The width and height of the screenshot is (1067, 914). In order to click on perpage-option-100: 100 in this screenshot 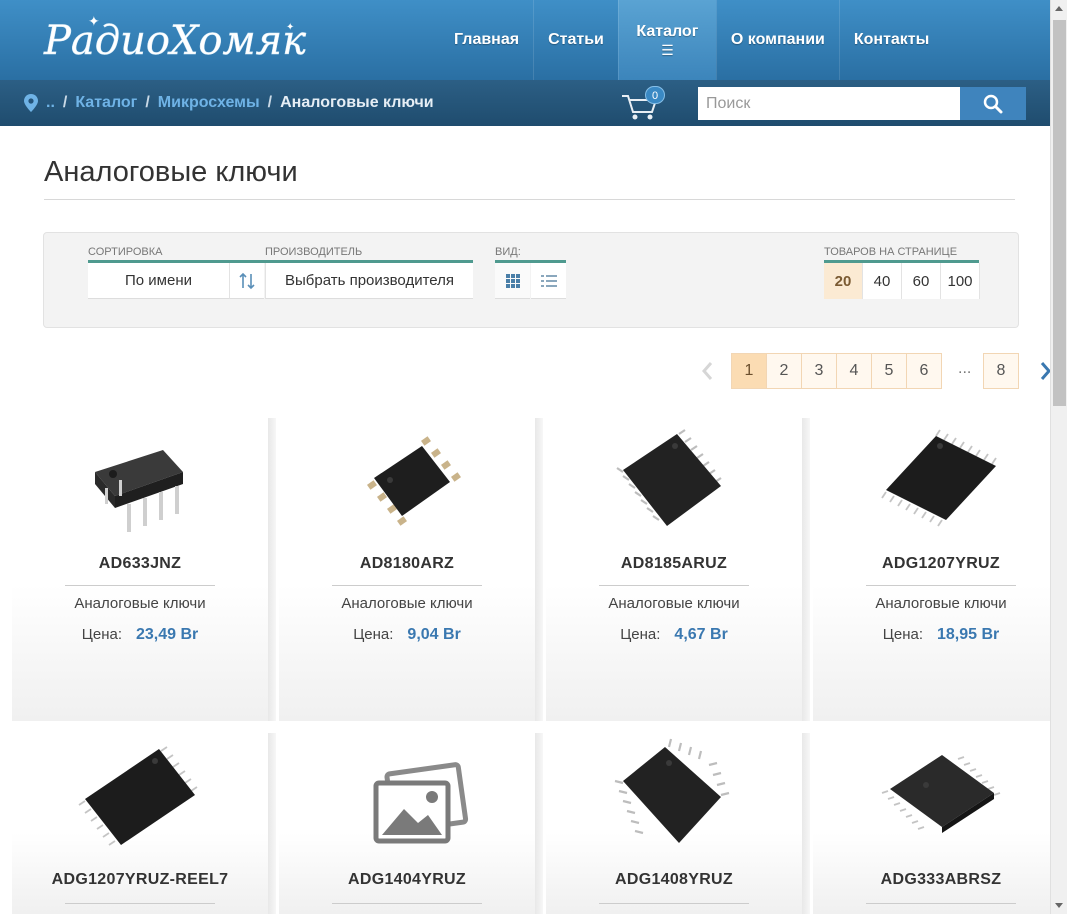, I will do `click(960, 281)`.